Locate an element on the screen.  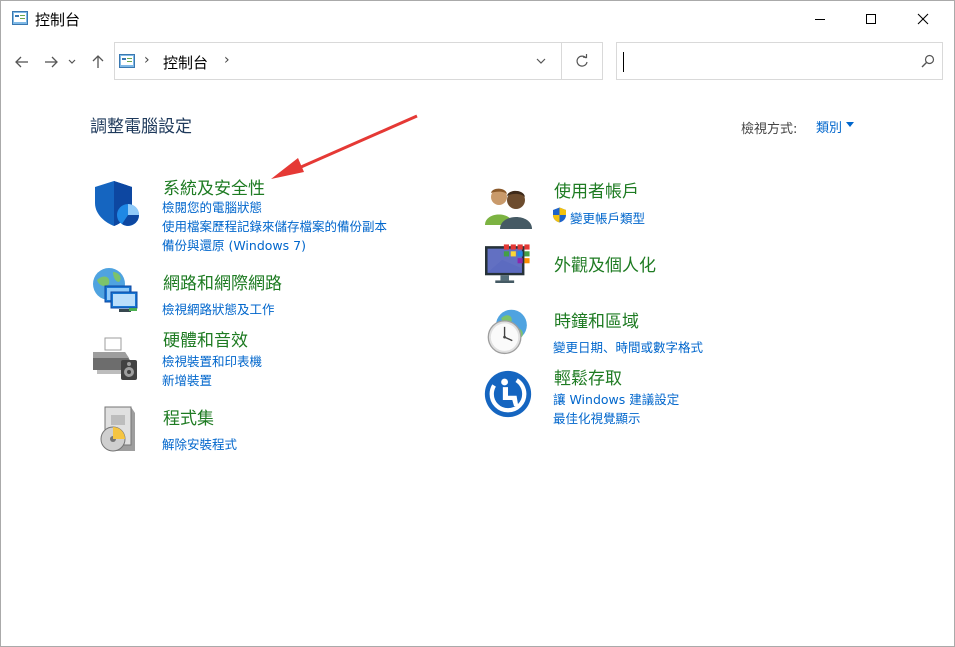
programs-icon is located at coordinates (119, 429).